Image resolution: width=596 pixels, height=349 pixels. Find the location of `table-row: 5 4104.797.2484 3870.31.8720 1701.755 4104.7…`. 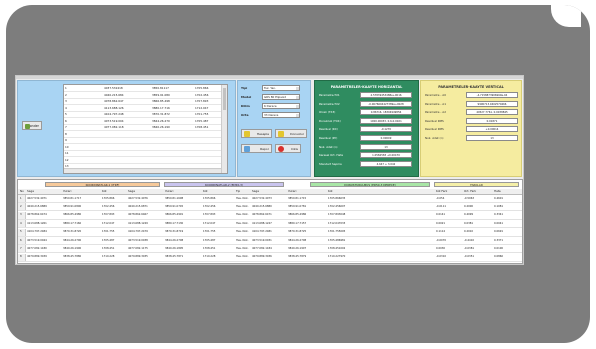

table-row: 5 4104.797.2484 3870.31.8720 1701.755 4104.7… is located at coordinates (270, 232).